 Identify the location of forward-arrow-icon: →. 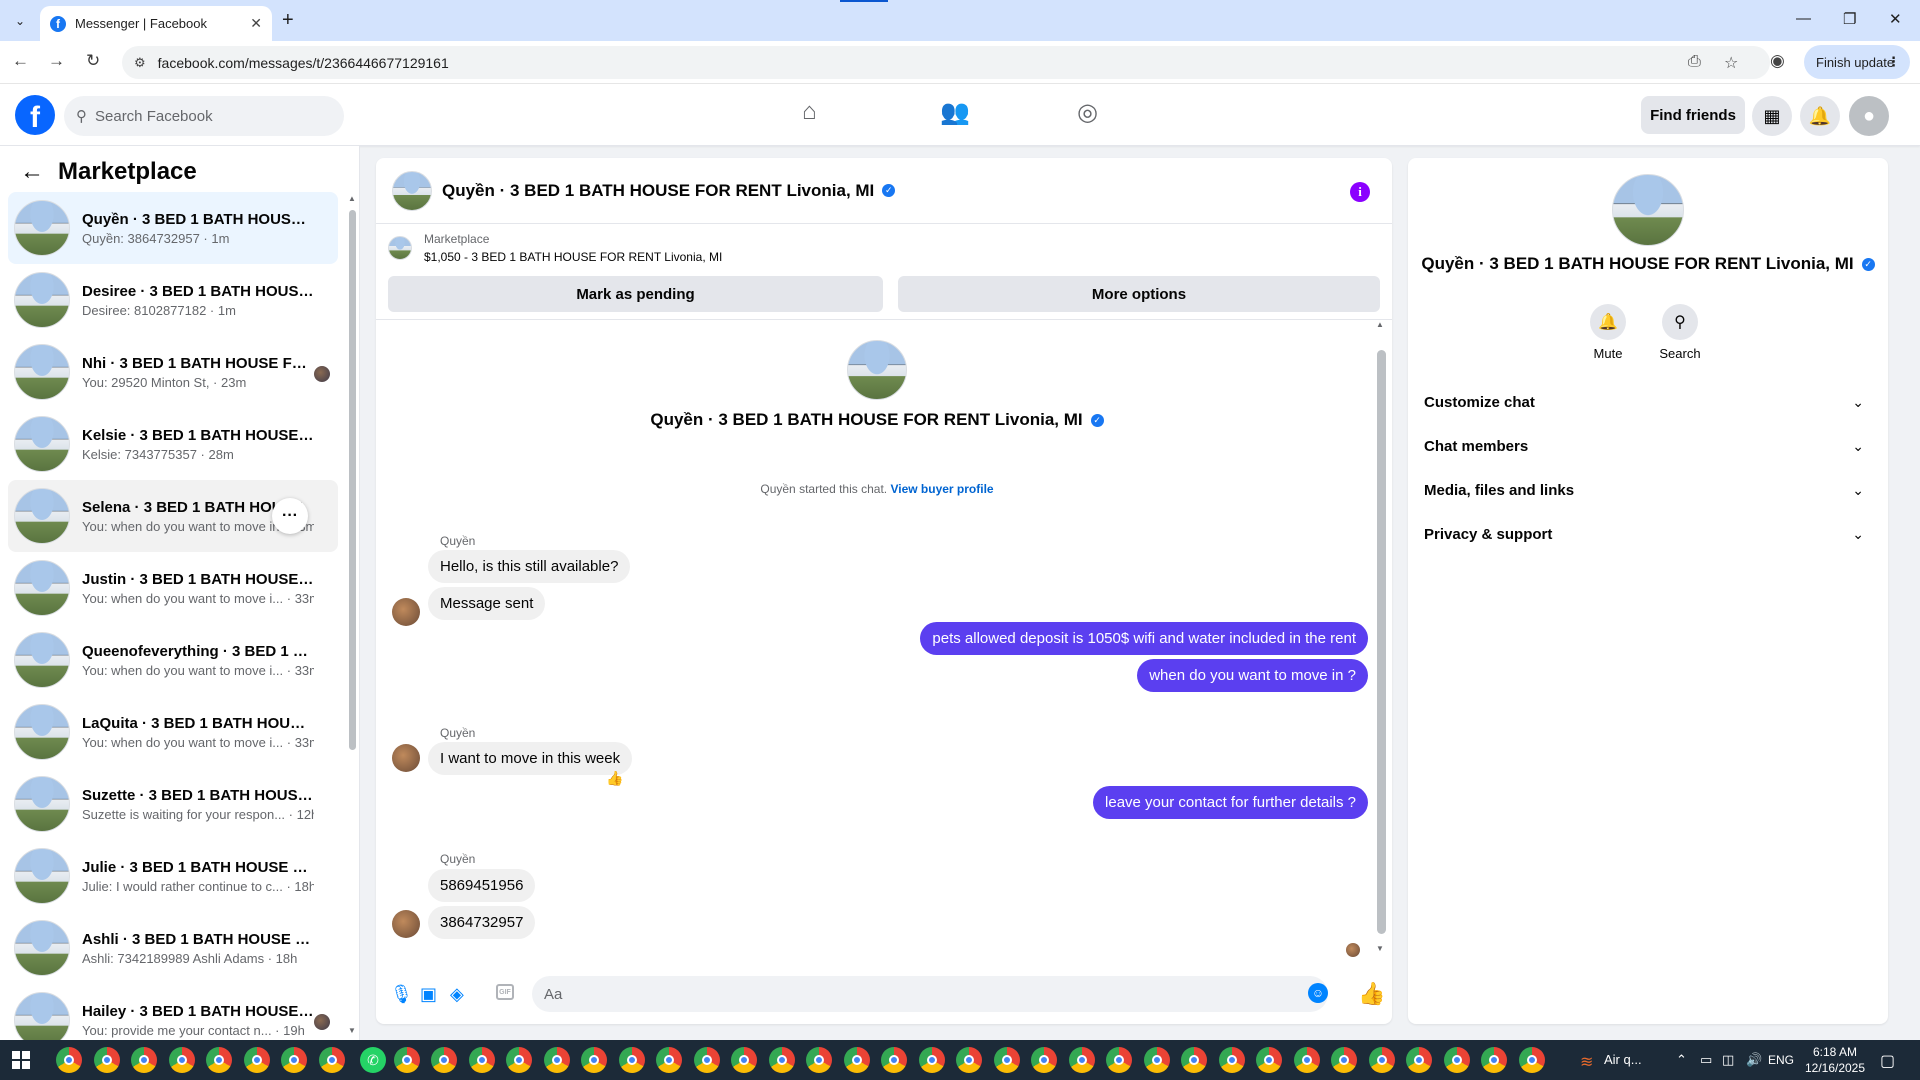
(56, 61).